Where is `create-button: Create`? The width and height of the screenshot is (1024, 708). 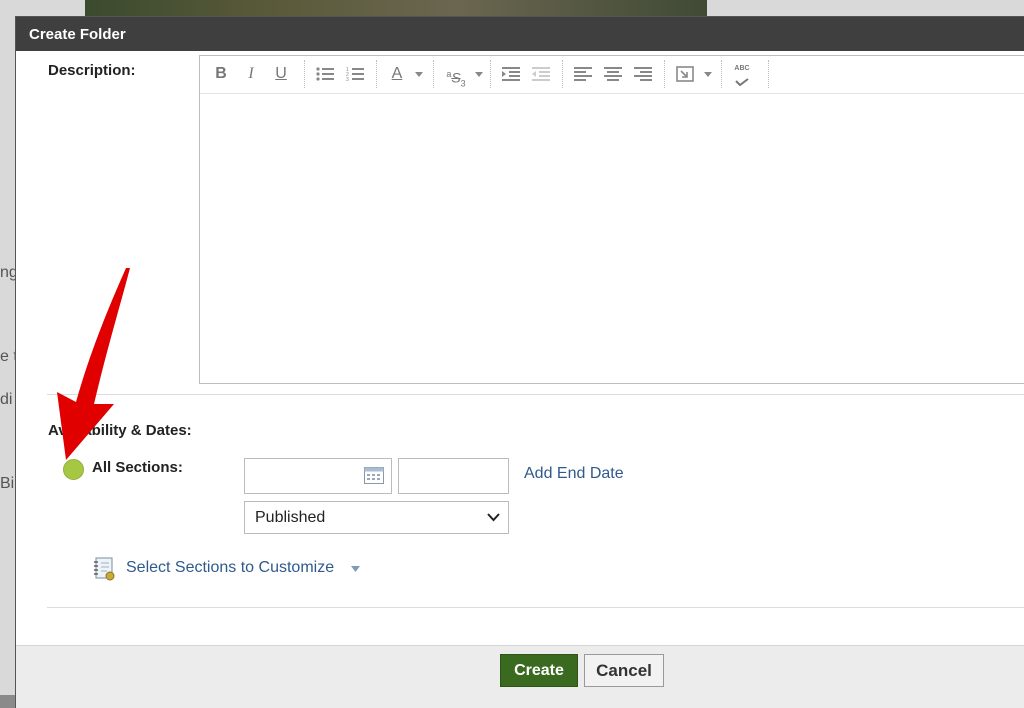 create-button: Create is located at coordinates (539, 670).